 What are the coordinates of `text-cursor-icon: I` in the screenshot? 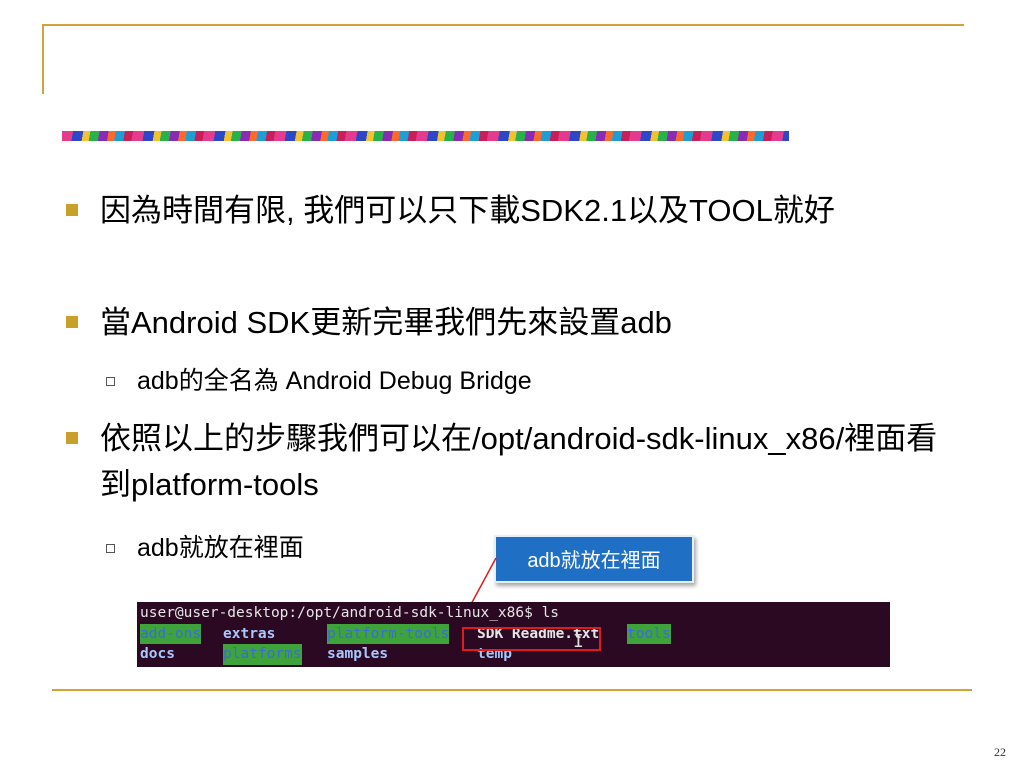 It's located at (578, 641).